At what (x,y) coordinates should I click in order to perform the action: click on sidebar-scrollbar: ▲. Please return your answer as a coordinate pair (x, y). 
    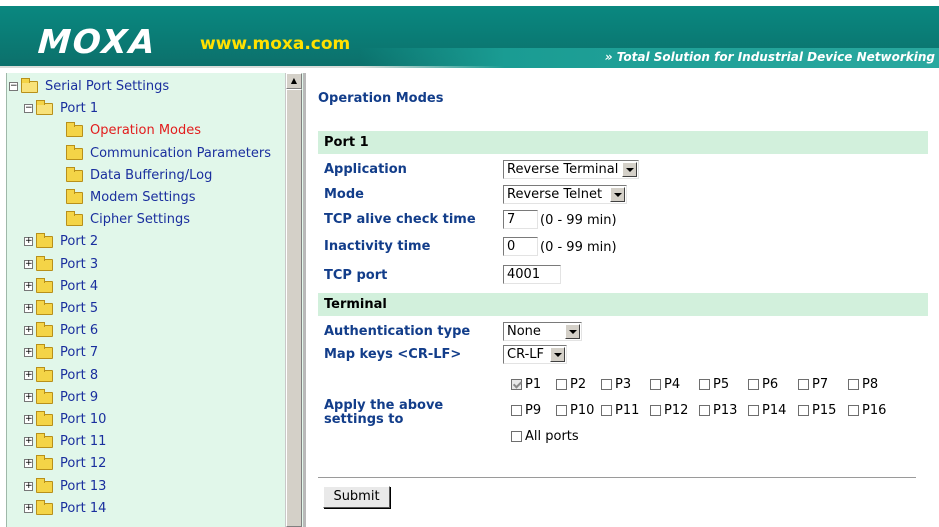
    Looking at the image, I should click on (293, 300).